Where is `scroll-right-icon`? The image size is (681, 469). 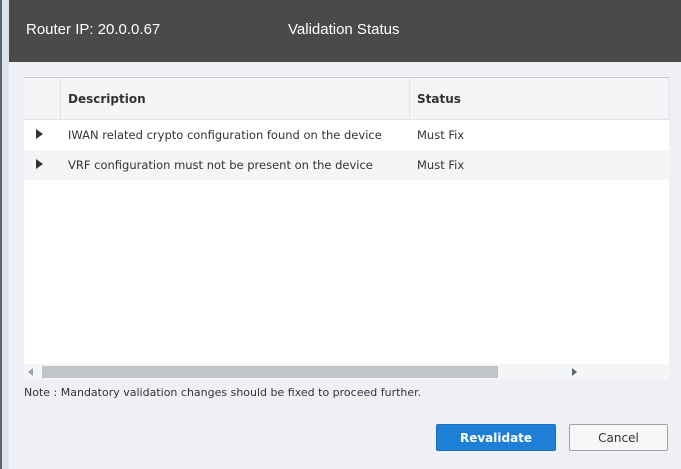
scroll-right-icon is located at coordinates (574, 372).